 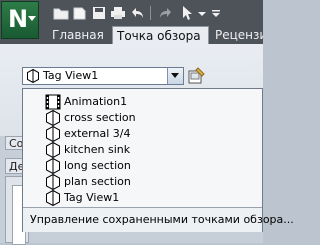 I want to click on viewpoint-select: Tag View1, so click(x=103, y=76).